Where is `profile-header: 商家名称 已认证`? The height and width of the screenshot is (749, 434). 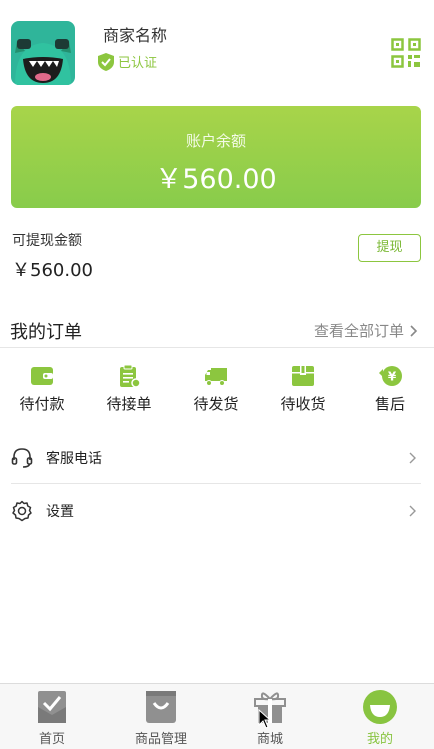 profile-header: 商家名称 已认证 is located at coordinates (217, 50).